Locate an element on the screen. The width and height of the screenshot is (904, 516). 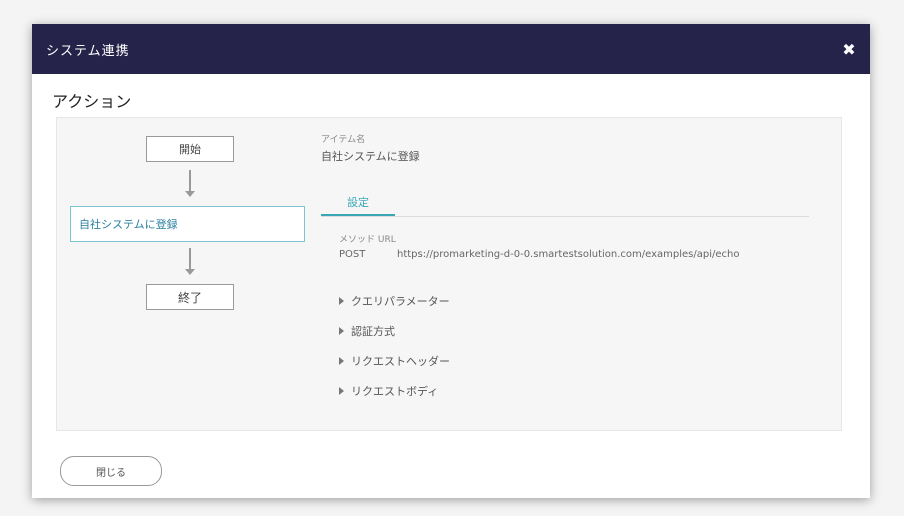
flow-end-node: 終了 is located at coordinates (190, 297).